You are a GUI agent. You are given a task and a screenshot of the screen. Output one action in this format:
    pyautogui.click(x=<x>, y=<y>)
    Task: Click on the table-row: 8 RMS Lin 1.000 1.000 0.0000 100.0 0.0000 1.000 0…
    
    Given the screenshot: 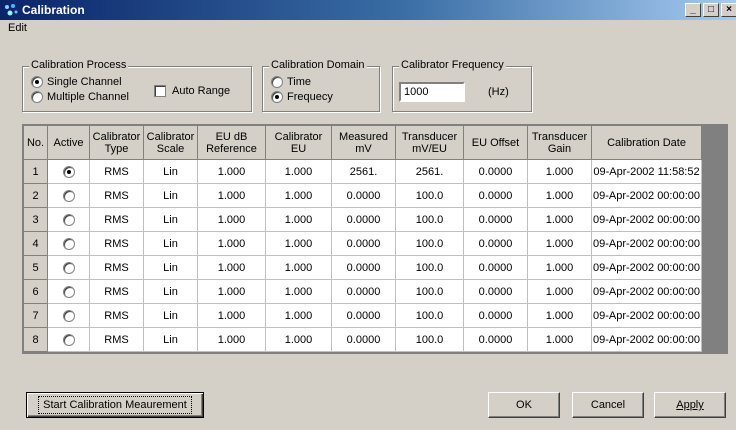 What is the action you would take?
    pyautogui.click(x=362, y=339)
    